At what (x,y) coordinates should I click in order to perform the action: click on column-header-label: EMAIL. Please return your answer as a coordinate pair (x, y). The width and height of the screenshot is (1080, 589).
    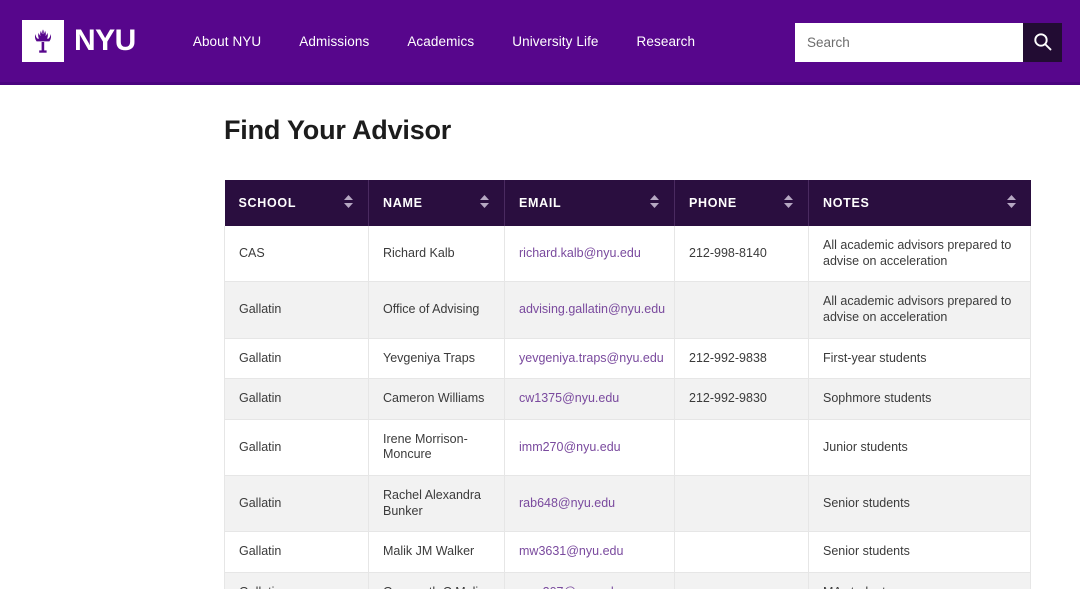
    Looking at the image, I should click on (540, 203).